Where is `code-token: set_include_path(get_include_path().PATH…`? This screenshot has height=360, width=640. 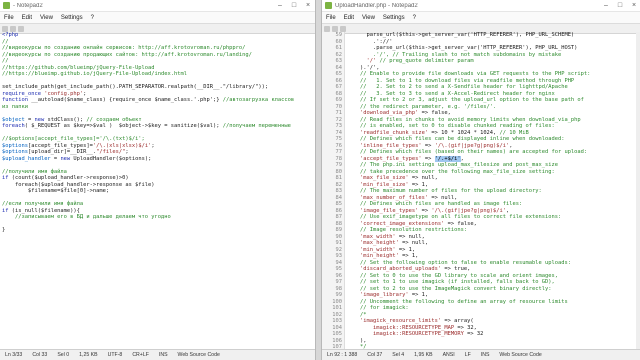
code-token: set_include_path(get_include_path().PATH… is located at coordinates (135, 87).